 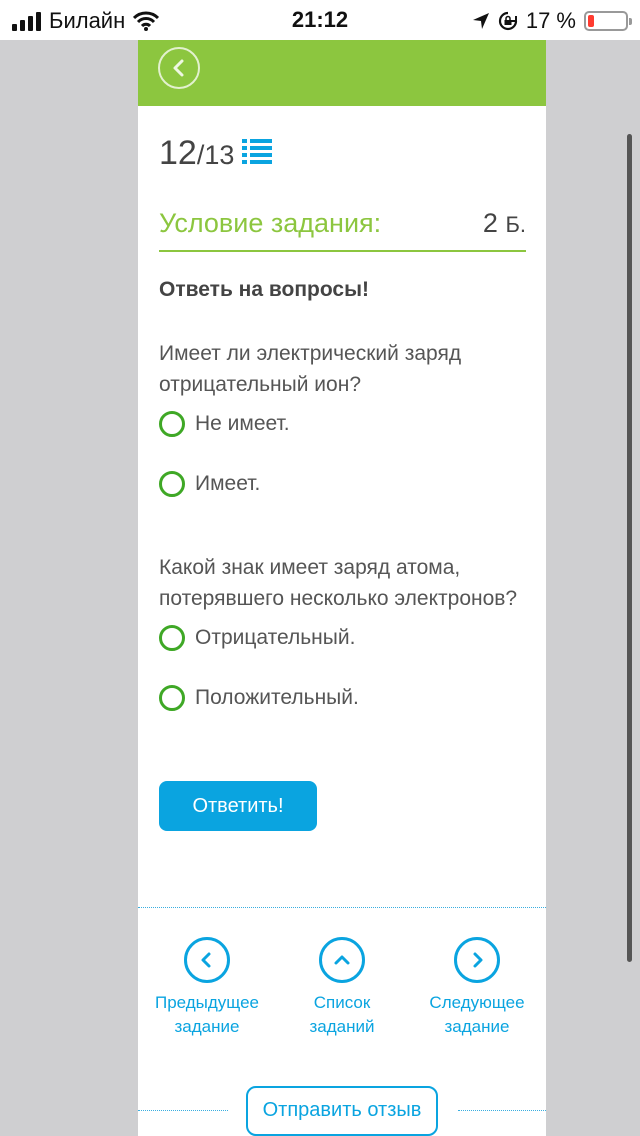 I want to click on chevron-left-icon, so click(x=206, y=960).